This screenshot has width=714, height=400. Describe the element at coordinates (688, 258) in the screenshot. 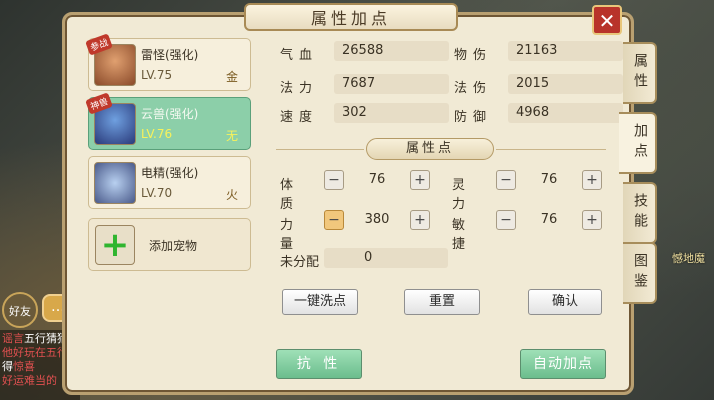

I see `scene-npc-label: 憾地魔` at that location.